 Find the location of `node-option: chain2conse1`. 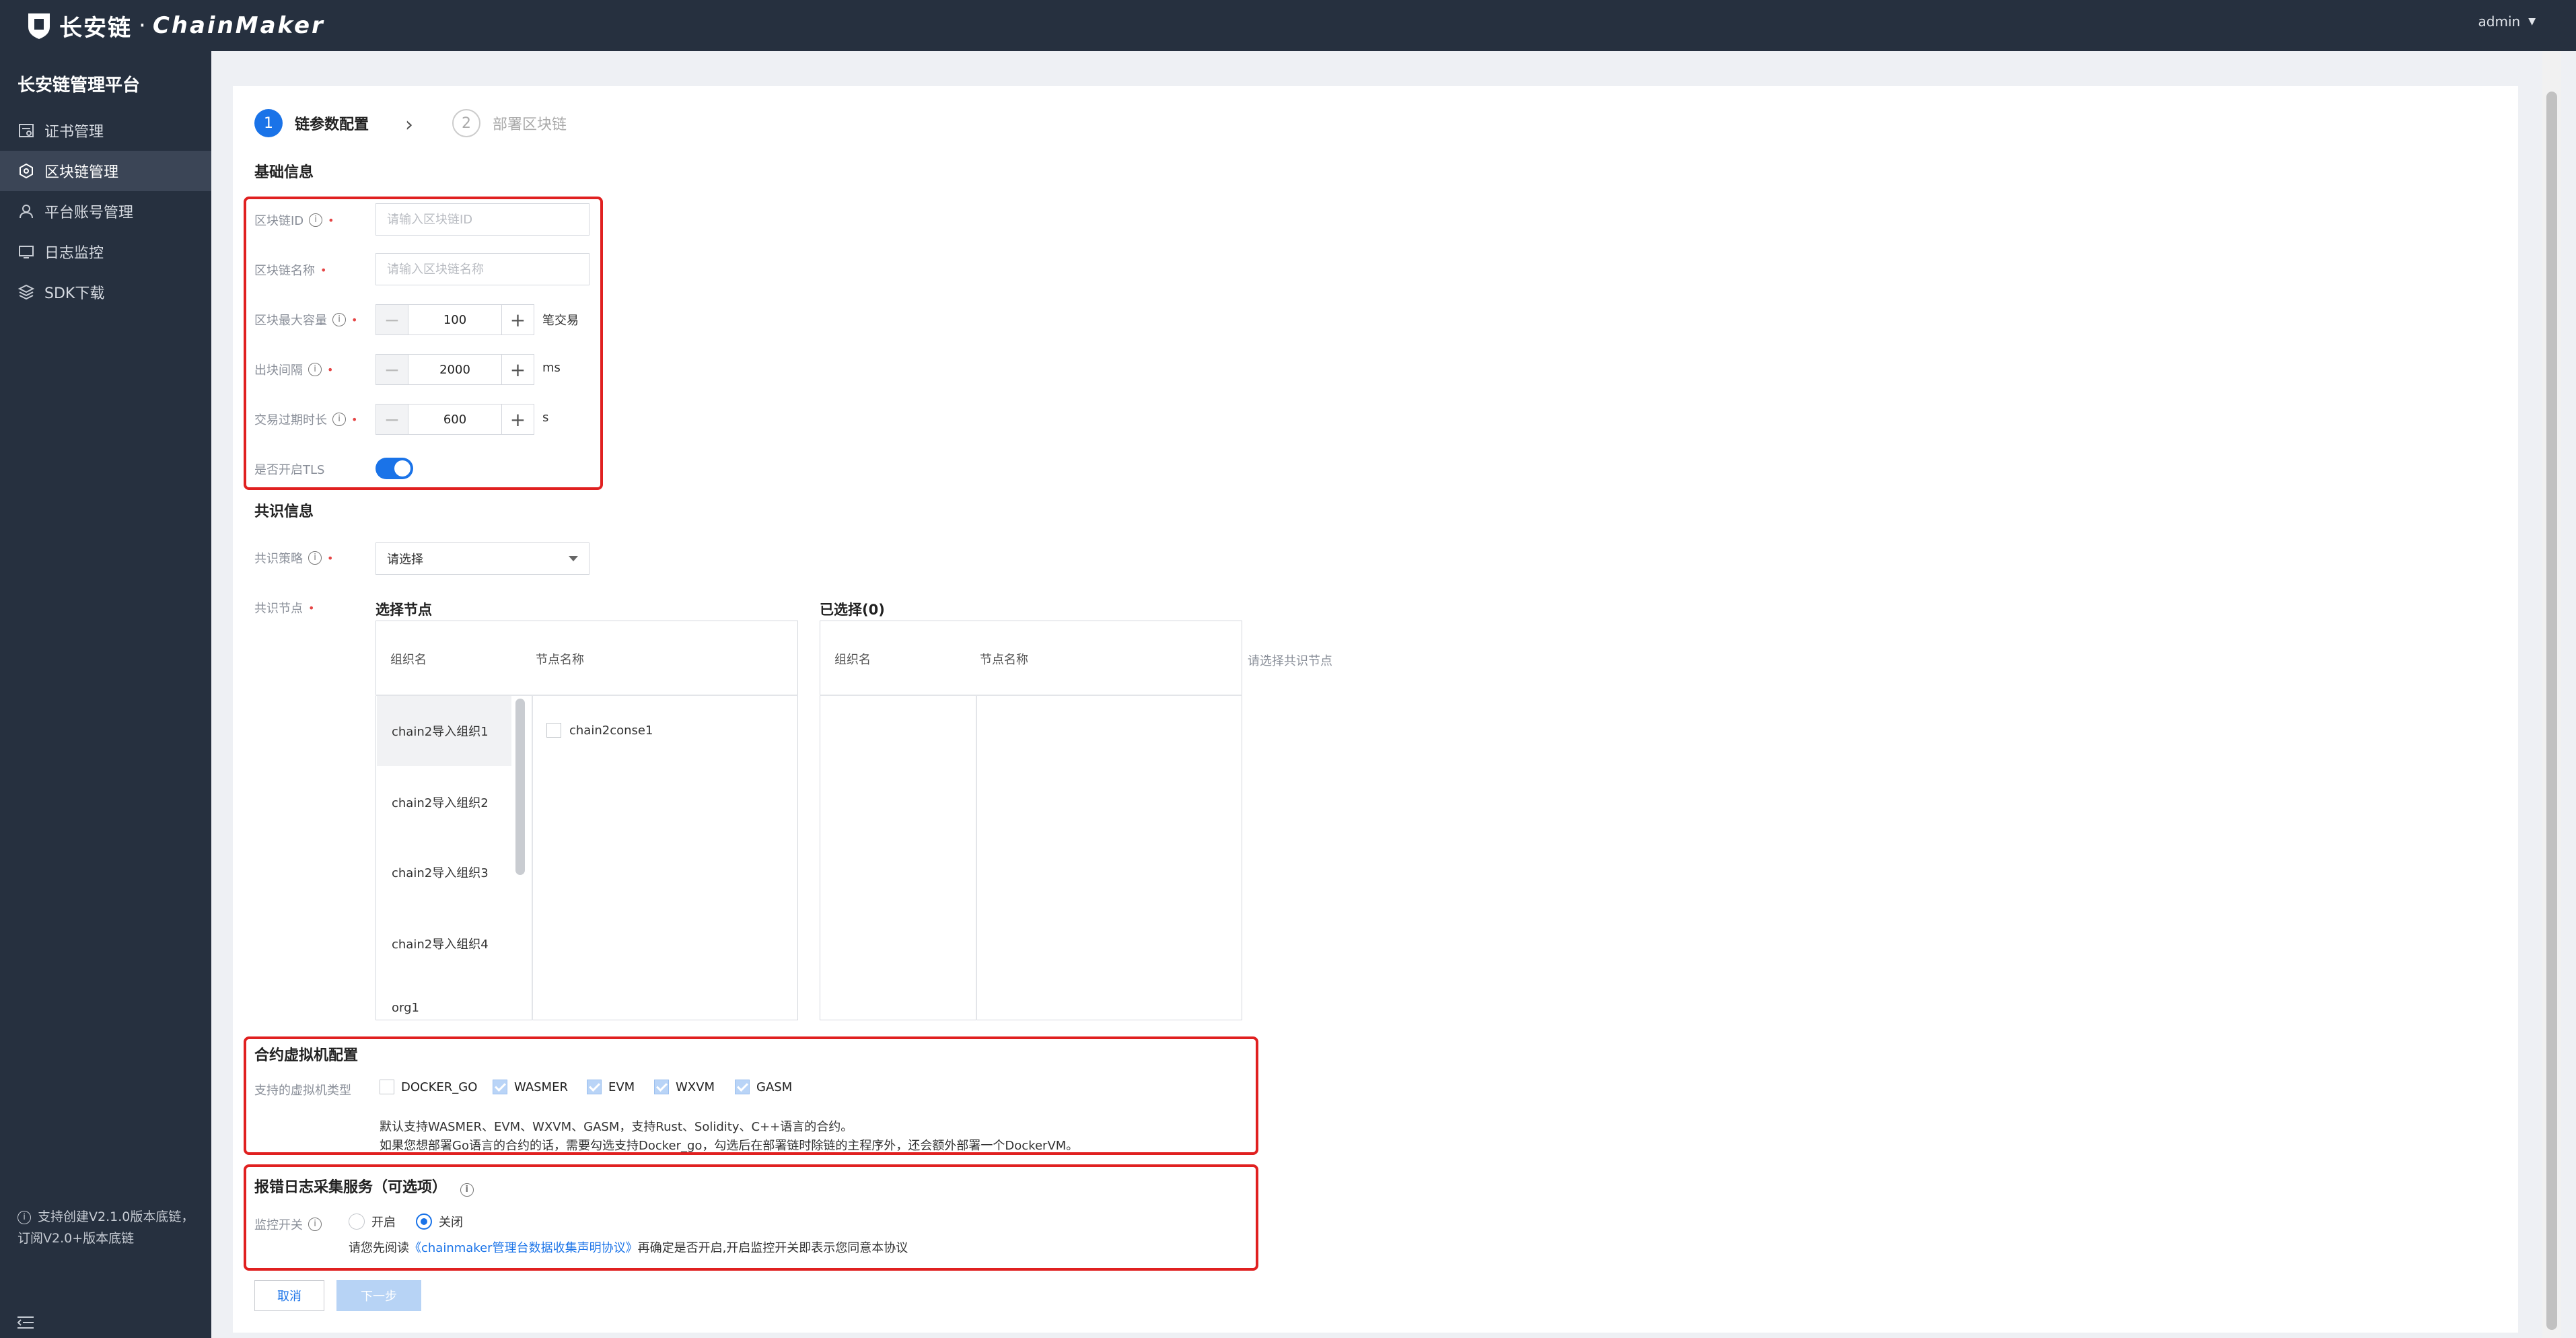

node-option: chain2conse1 is located at coordinates (599, 730).